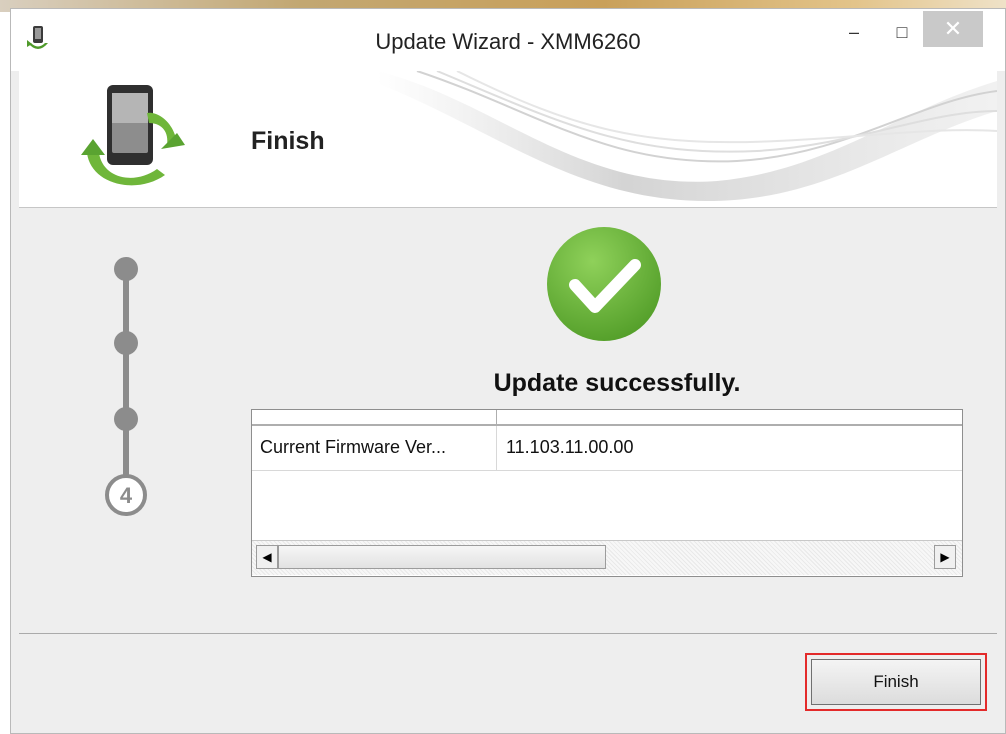 This screenshot has width=1006, height=734. What do you see at coordinates (126, 495) in the screenshot?
I see `current-step-number: 4` at bounding box center [126, 495].